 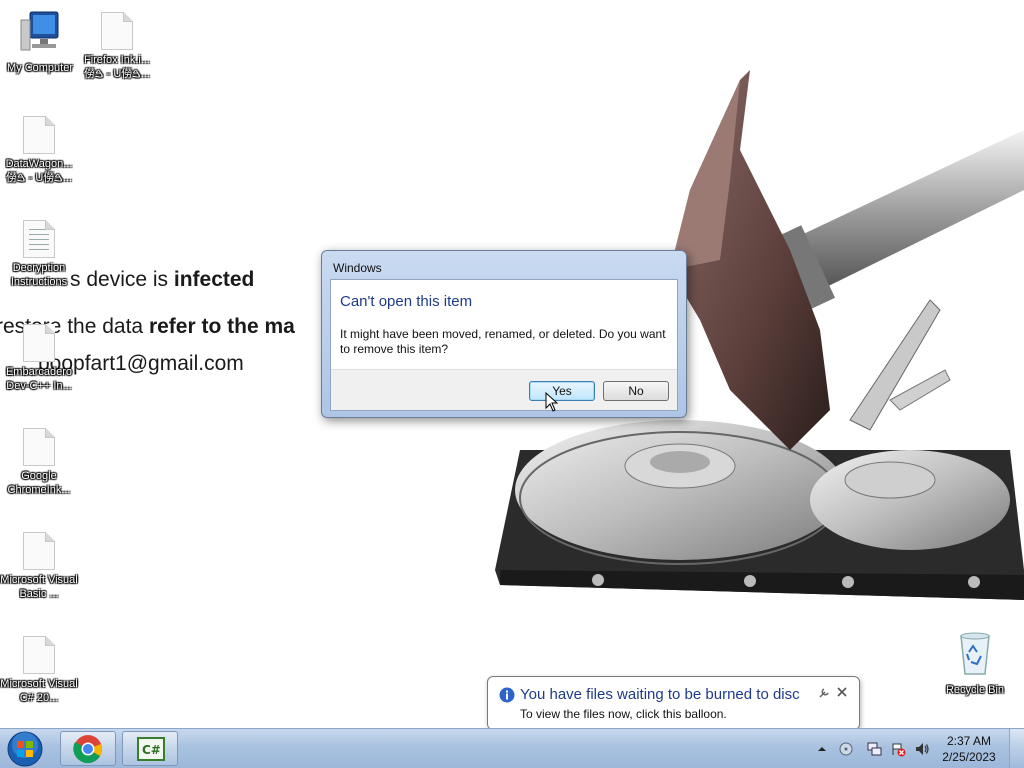 What do you see at coordinates (975, 653) in the screenshot?
I see `recycle-bin-icon` at bounding box center [975, 653].